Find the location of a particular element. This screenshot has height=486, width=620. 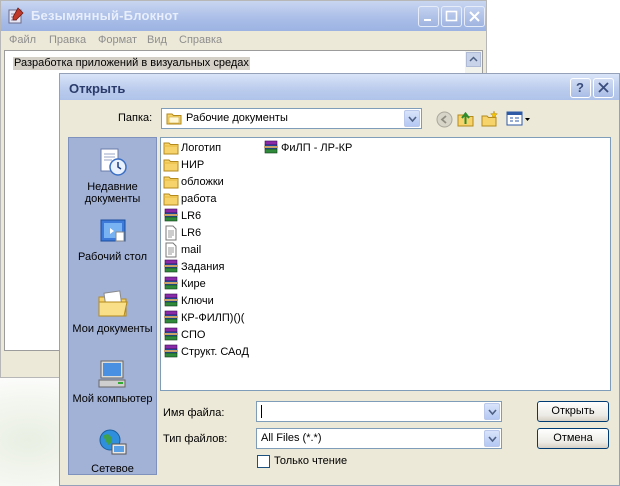

file-item-label: КР-ФИЛП)()( is located at coordinates (213, 318).